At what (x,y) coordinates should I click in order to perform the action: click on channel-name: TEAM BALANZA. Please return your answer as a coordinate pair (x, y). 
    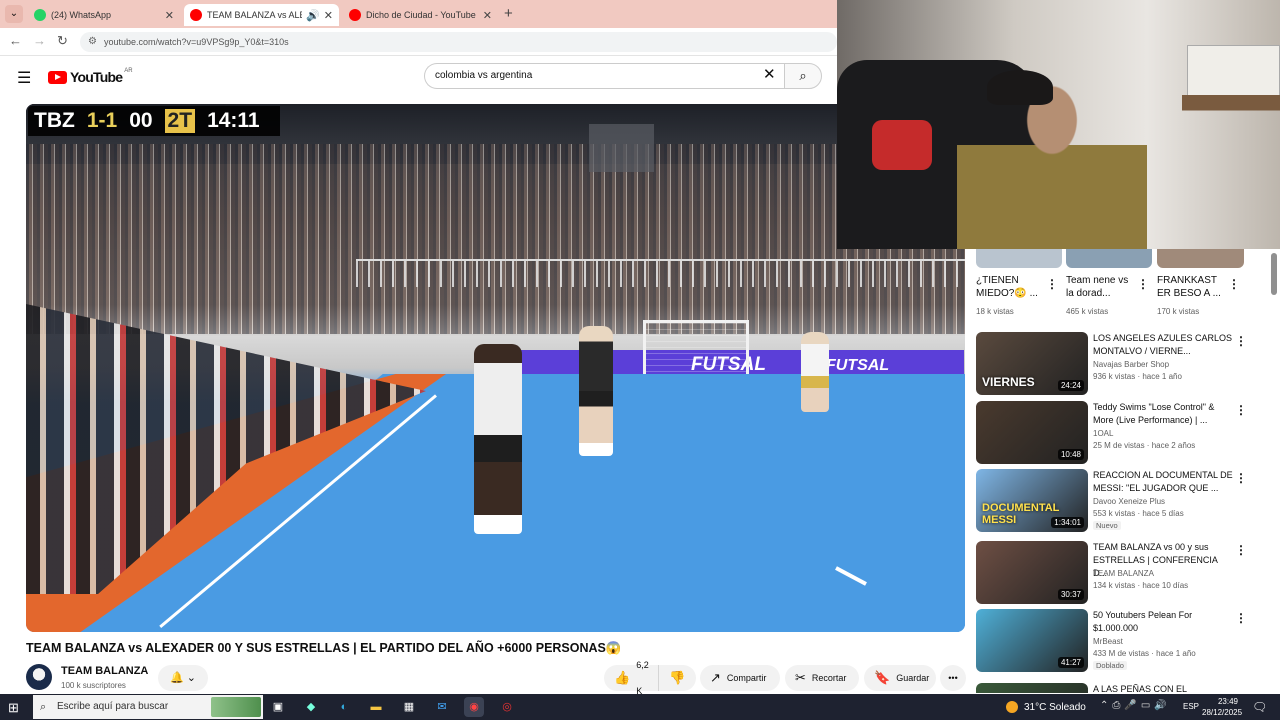
    Looking at the image, I should click on (104, 671).